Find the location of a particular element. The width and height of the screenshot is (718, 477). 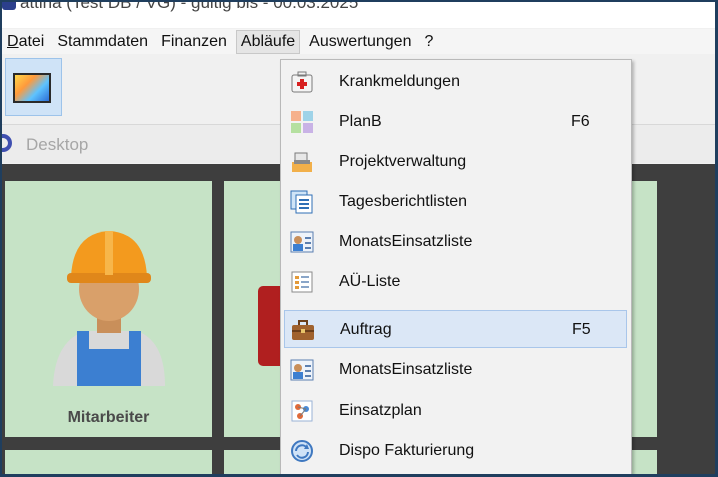

document-list-icon is located at coordinates (302, 282).